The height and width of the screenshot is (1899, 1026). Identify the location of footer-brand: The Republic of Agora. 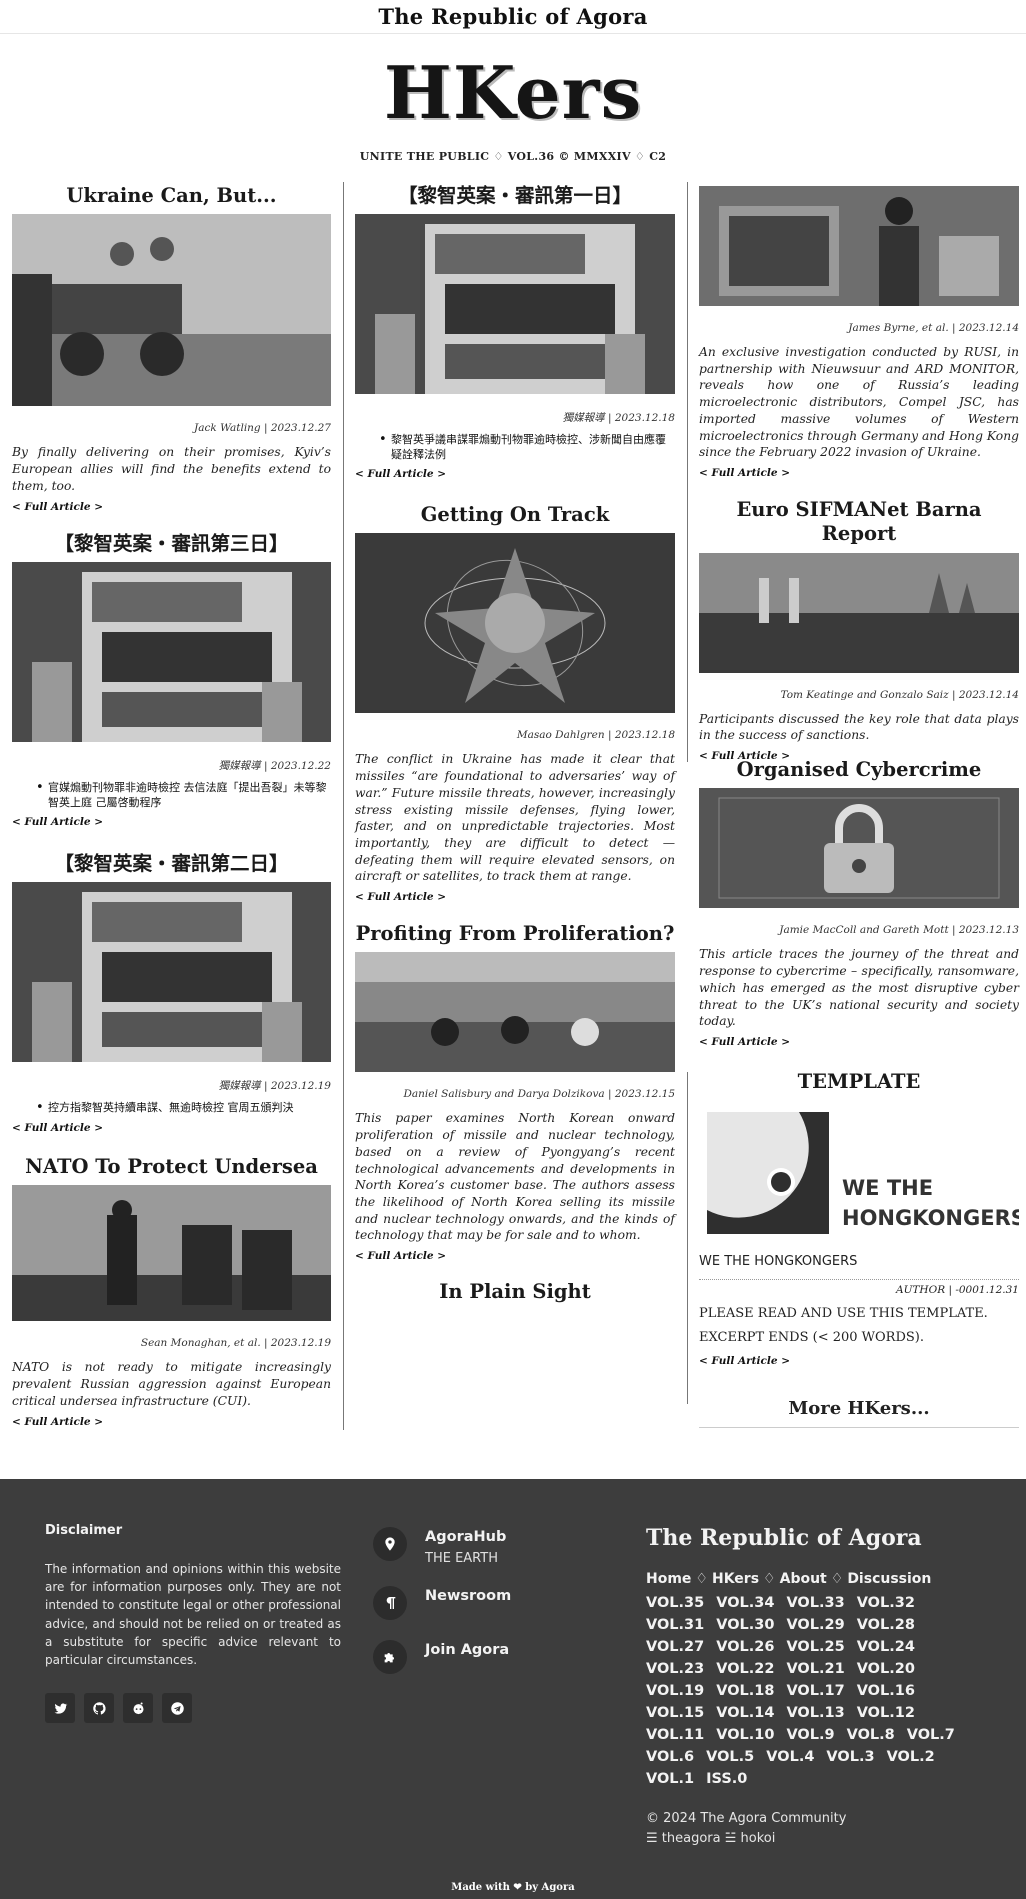
(816, 1538).